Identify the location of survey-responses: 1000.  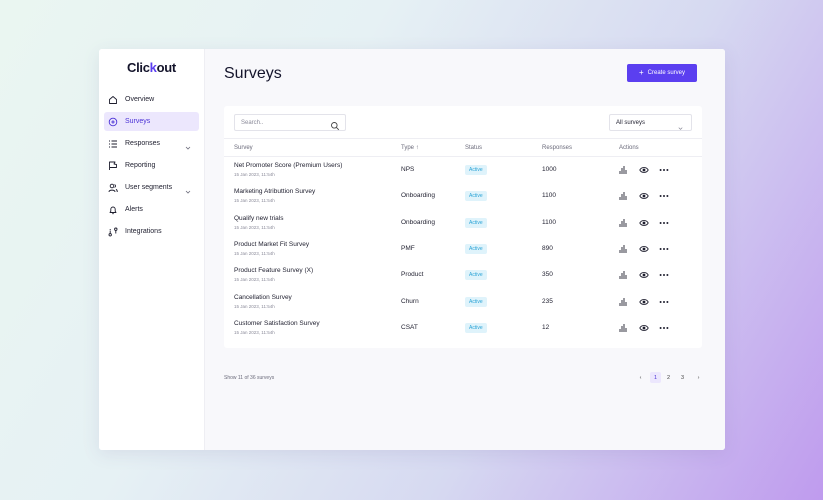
(549, 169).